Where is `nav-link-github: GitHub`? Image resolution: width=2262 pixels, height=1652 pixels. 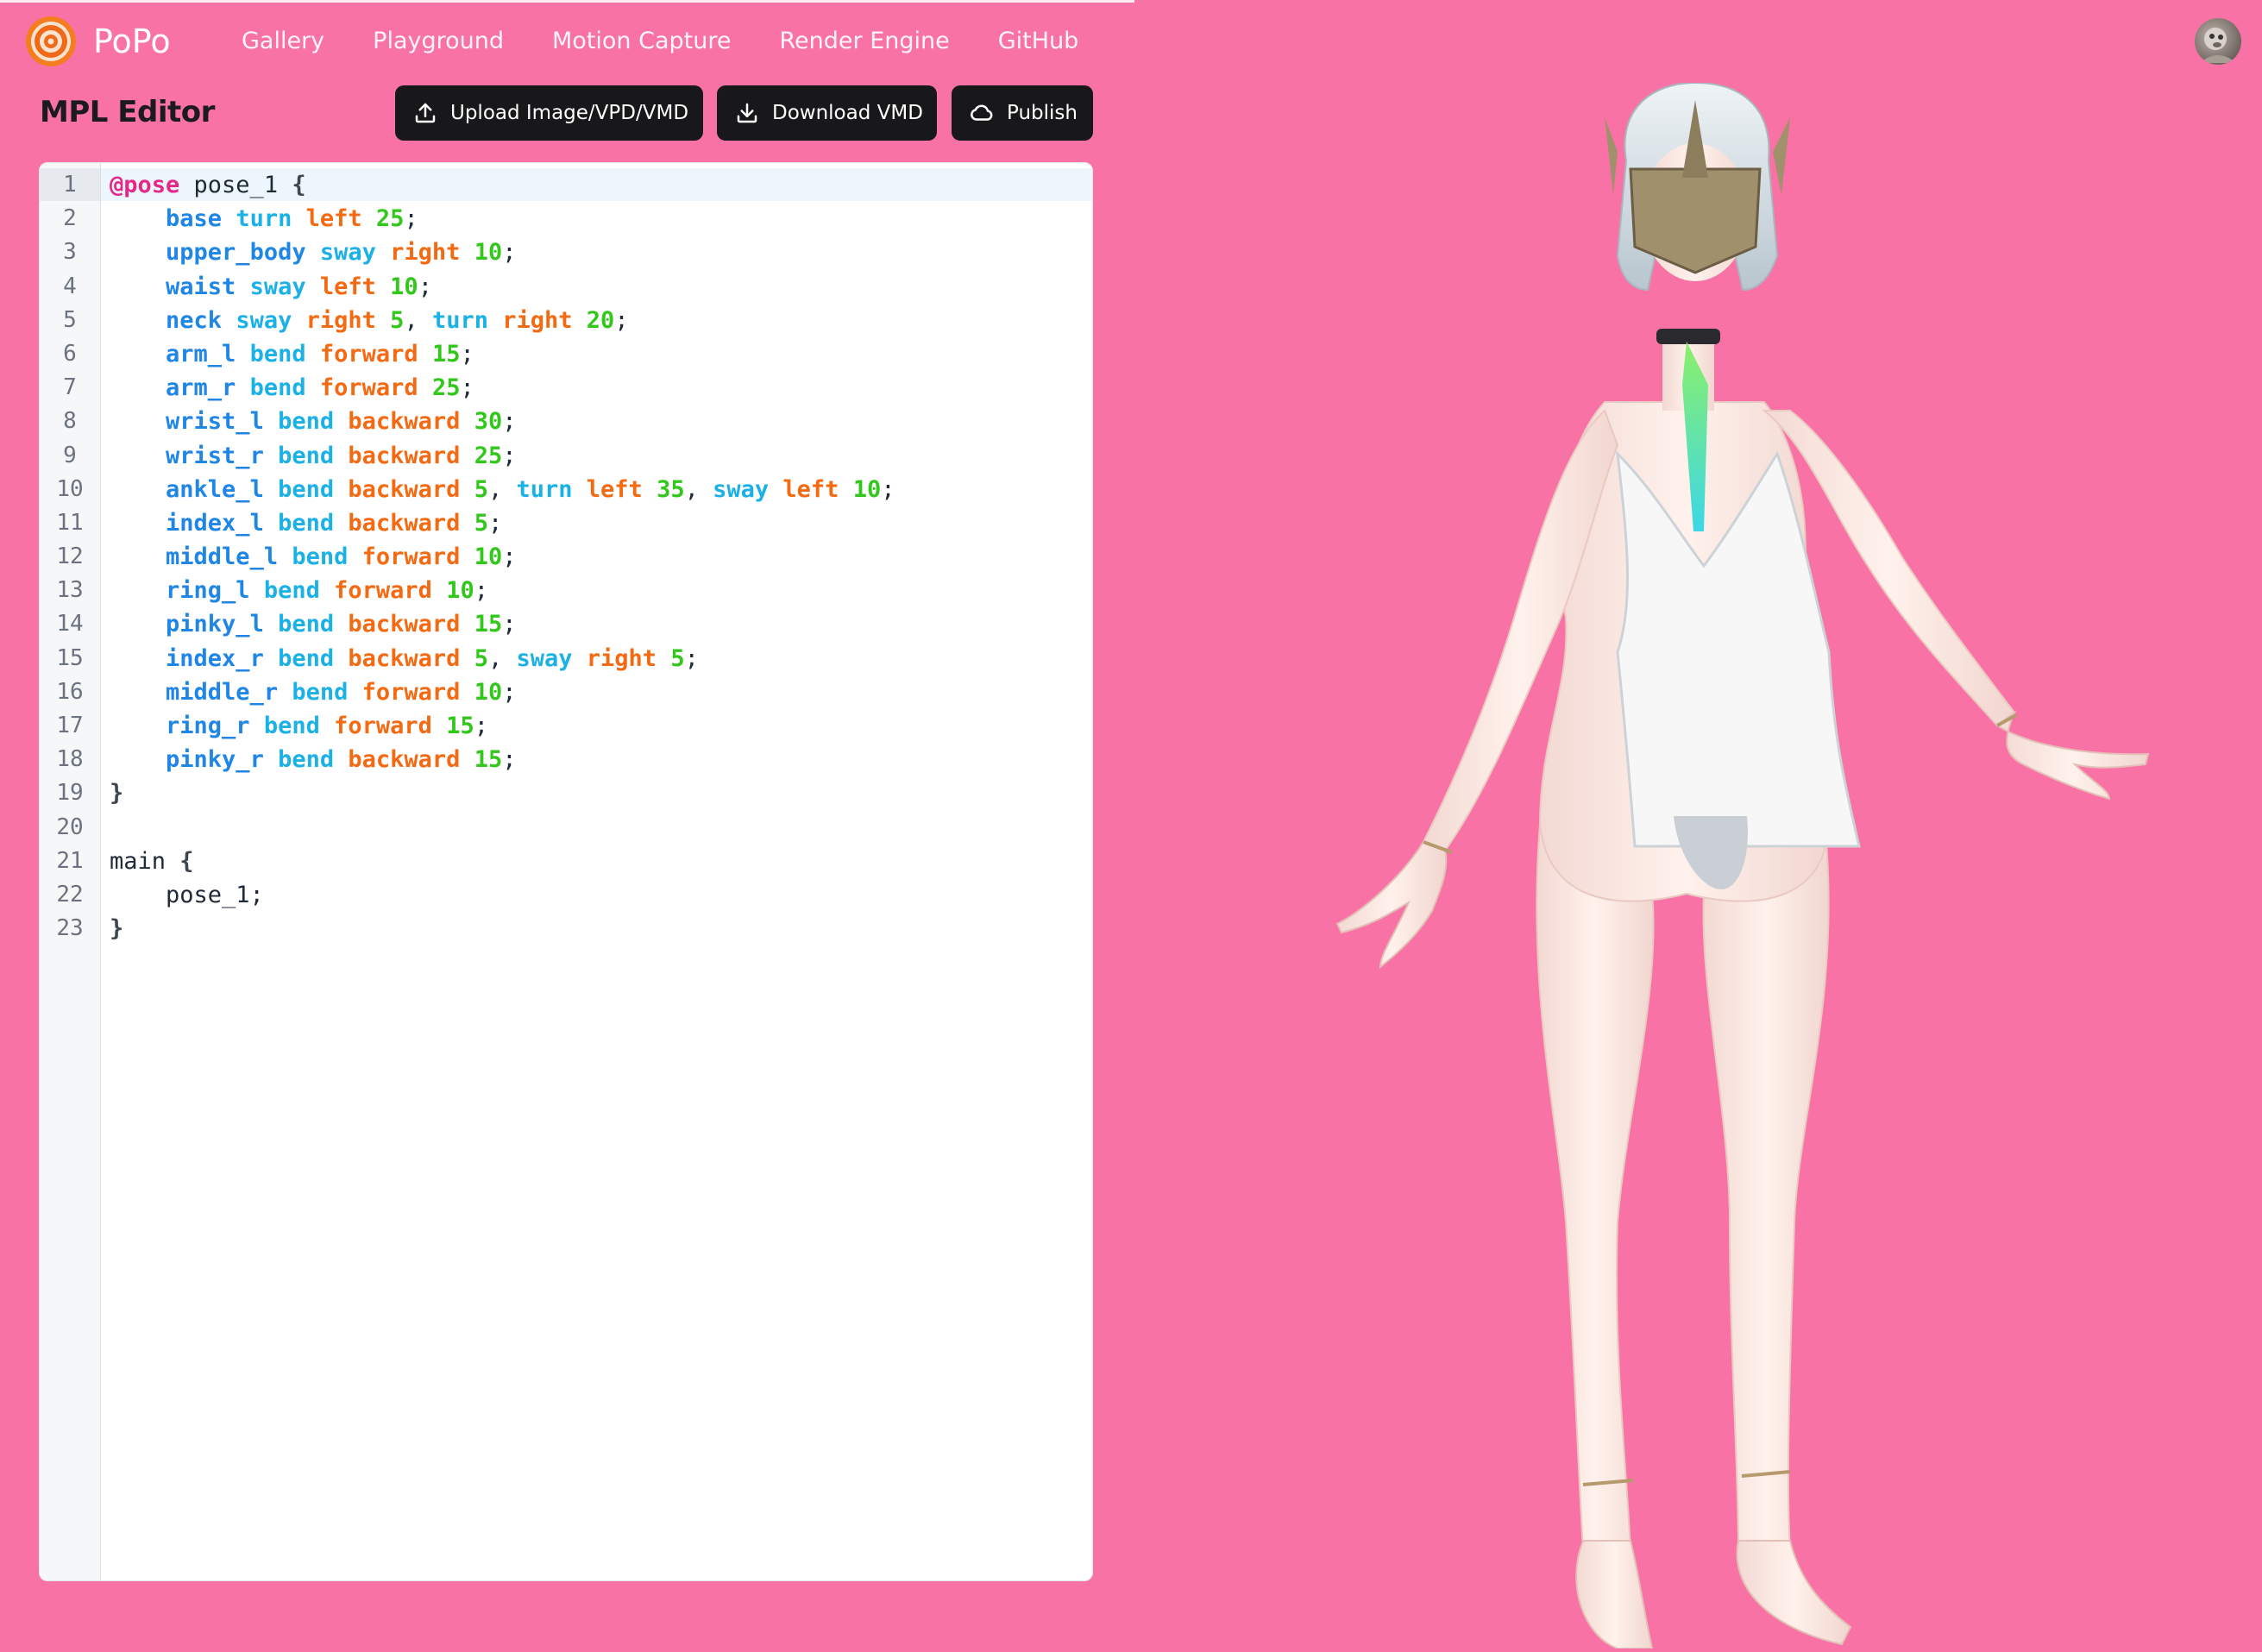
nav-link-github: GitHub is located at coordinates (1038, 41).